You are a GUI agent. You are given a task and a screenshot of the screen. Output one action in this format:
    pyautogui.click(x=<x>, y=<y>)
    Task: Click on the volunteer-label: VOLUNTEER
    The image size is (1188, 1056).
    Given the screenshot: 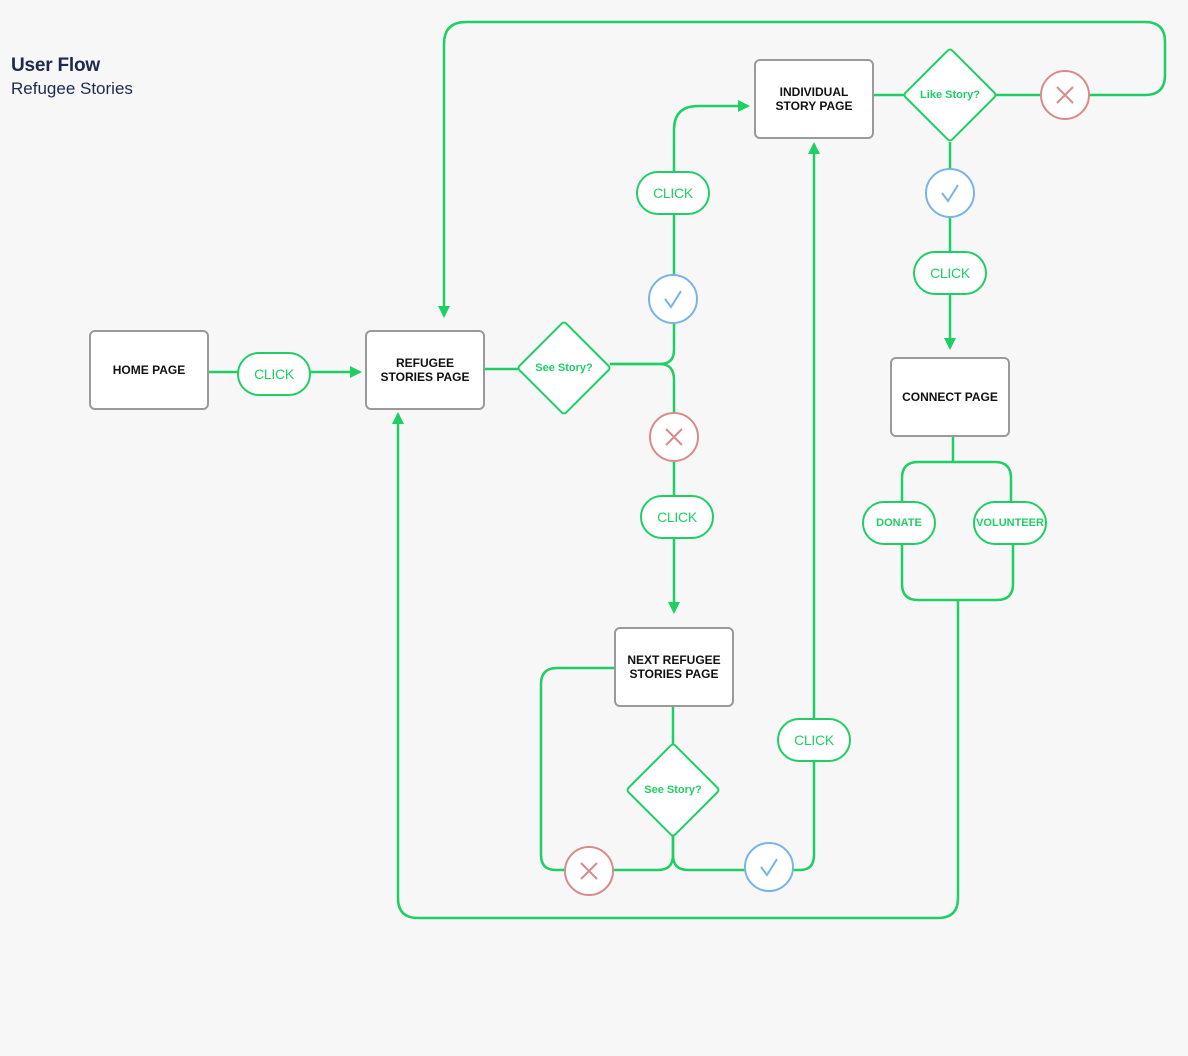 What is the action you would take?
    pyautogui.click(x=1010, y=523)
    